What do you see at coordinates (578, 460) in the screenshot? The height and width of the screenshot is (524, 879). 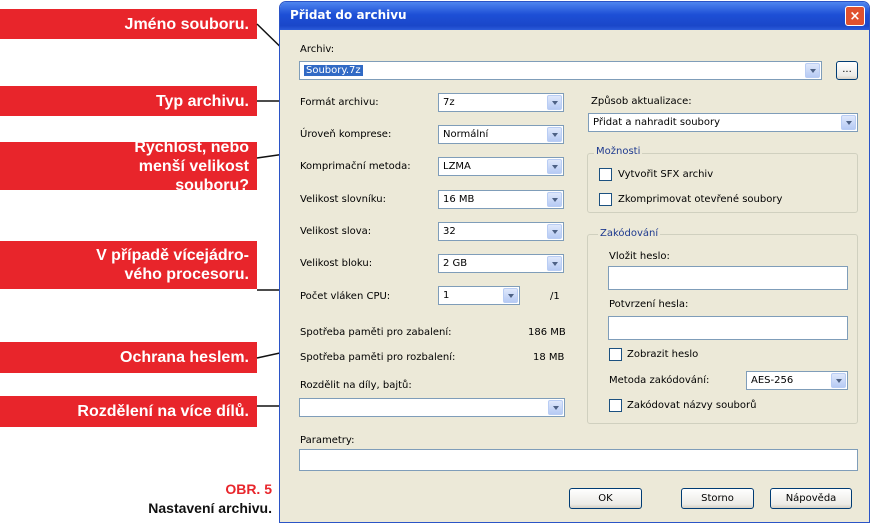 I see `parameters-input` at bounding box center [578, 460].